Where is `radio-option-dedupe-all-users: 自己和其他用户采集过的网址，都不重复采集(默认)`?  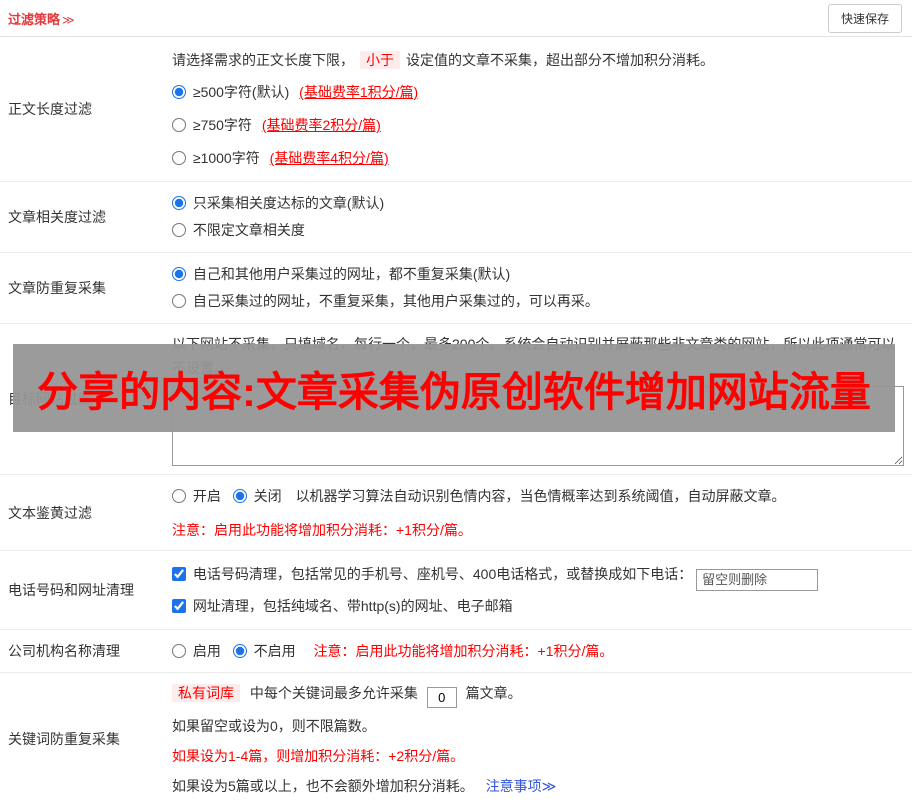 radio-option-dedupe-all-users: 自己和其他用户采集过的网址，都不重复采集(默认) is located at coordinates (538, 274).